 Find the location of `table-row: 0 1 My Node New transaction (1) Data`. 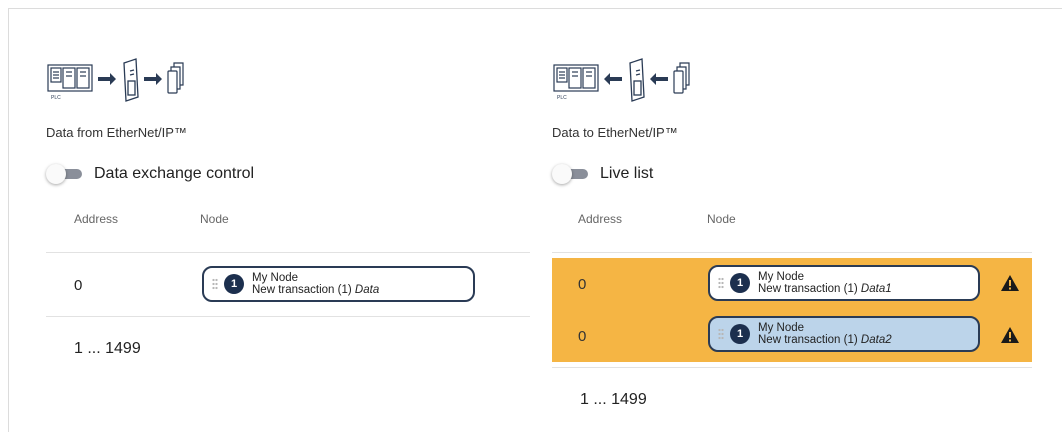

table-row: 0 1 My Node New transaction (1) Data is located at coordinates (291, 286).